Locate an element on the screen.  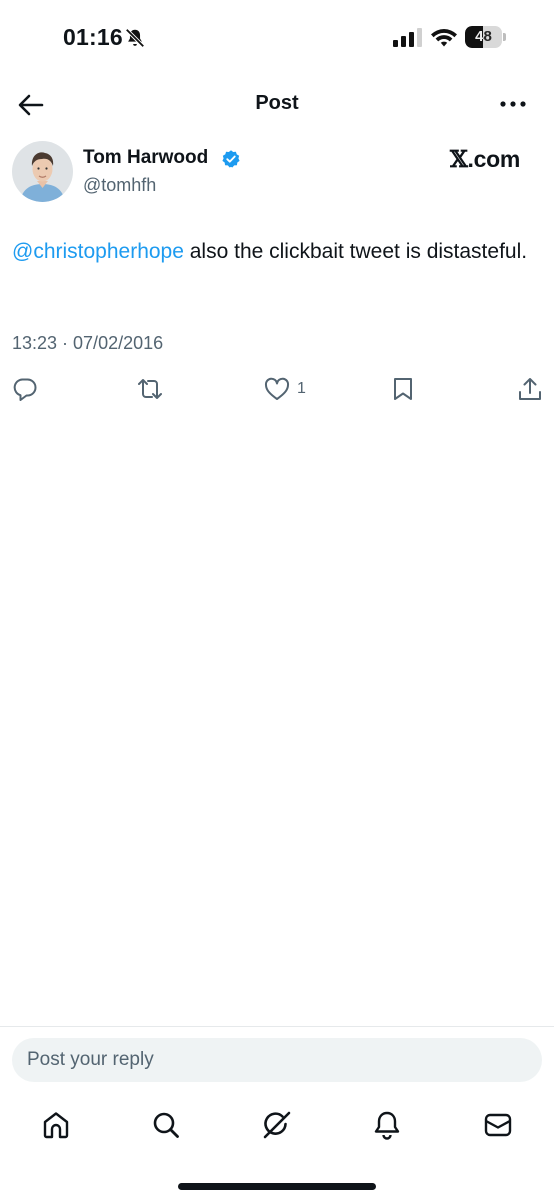
action-bar: 1 is located at coordinates (277, 389).